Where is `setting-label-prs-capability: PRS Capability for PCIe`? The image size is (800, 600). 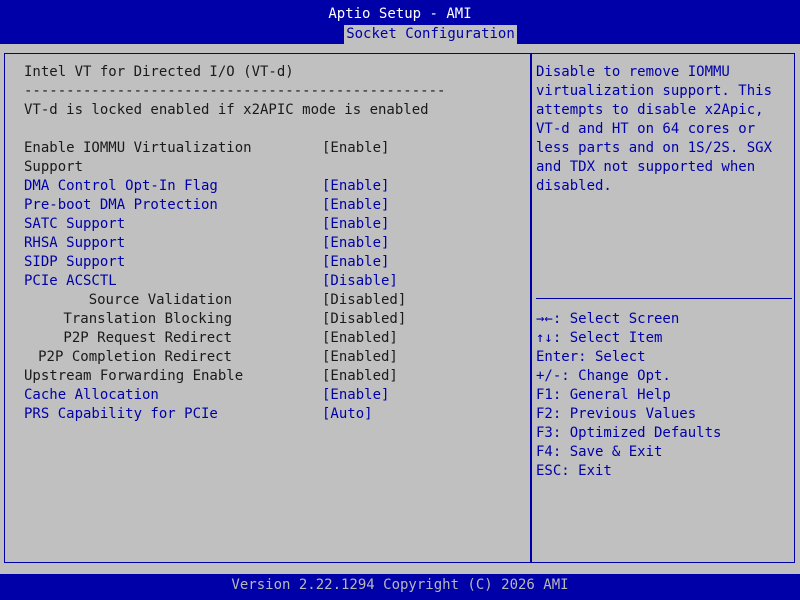 setting-label-prs-capability: PRS Capability for PCIe is located at coordinates (121, 414).